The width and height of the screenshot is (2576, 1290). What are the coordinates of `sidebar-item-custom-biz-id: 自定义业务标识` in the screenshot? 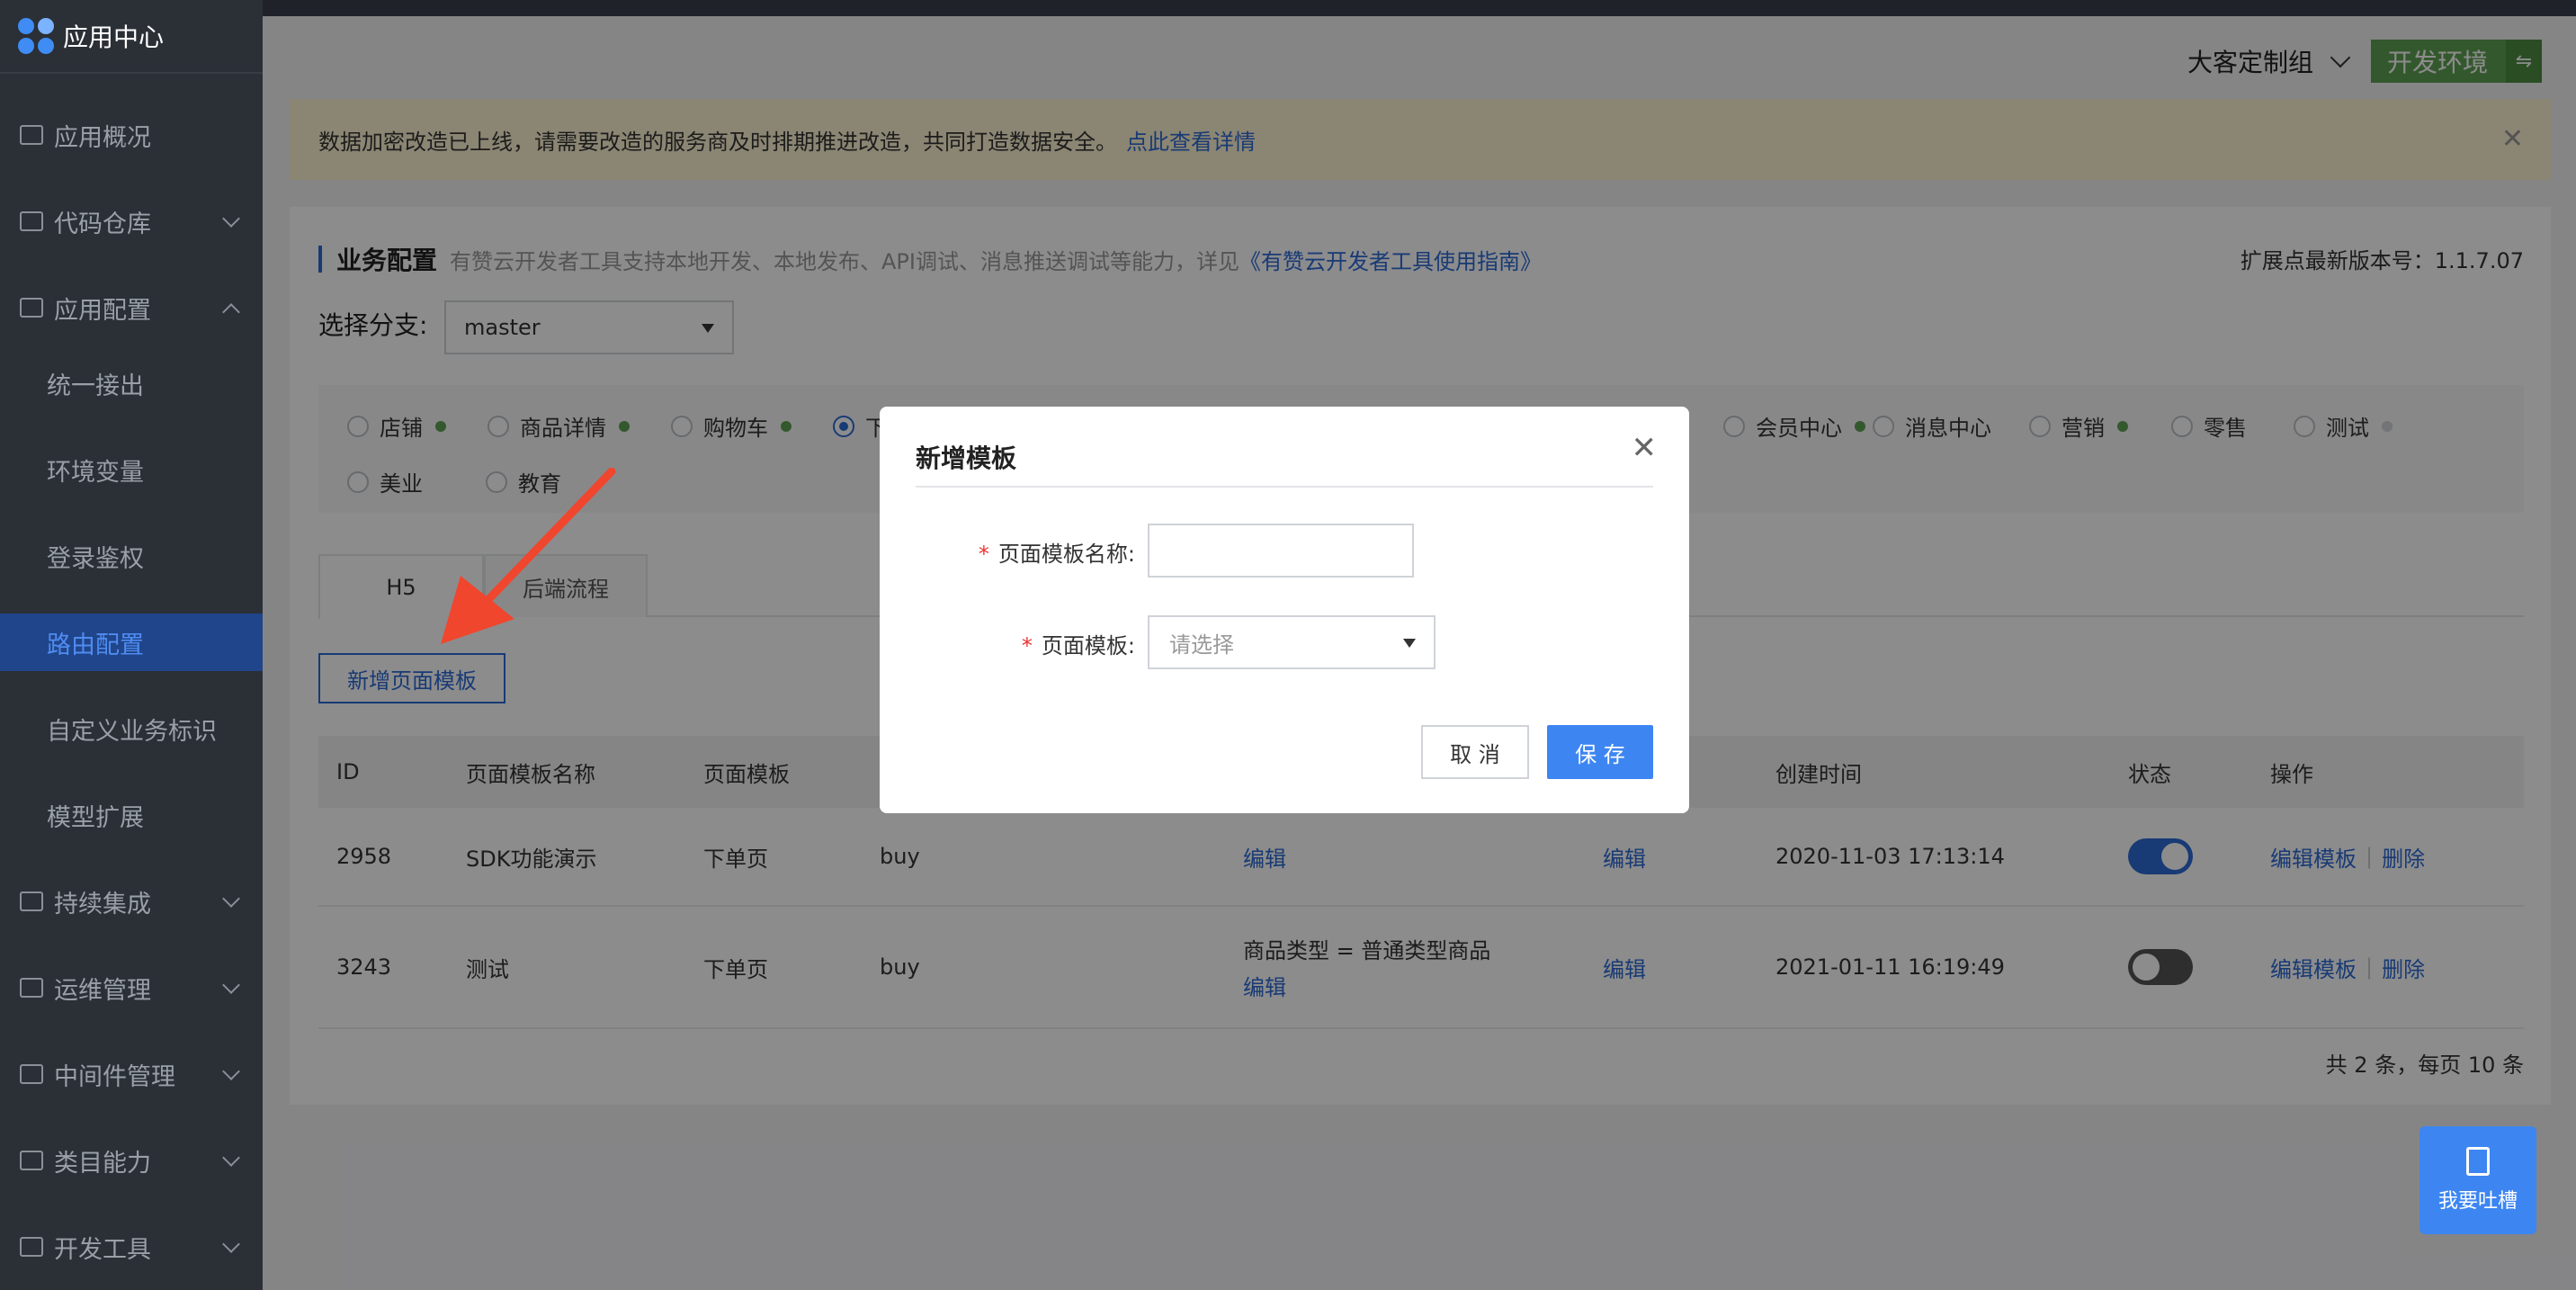 It's located at (131, 728).